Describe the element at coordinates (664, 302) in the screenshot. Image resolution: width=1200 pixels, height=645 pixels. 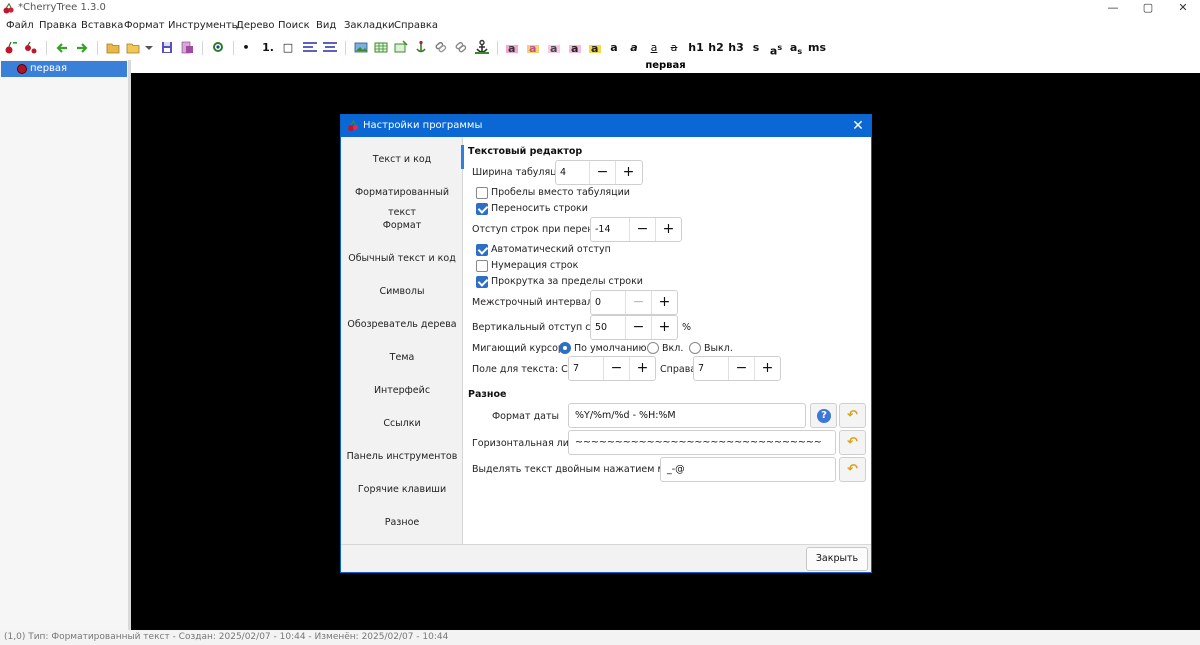
I see `line-spacing-increase: +` at that location.